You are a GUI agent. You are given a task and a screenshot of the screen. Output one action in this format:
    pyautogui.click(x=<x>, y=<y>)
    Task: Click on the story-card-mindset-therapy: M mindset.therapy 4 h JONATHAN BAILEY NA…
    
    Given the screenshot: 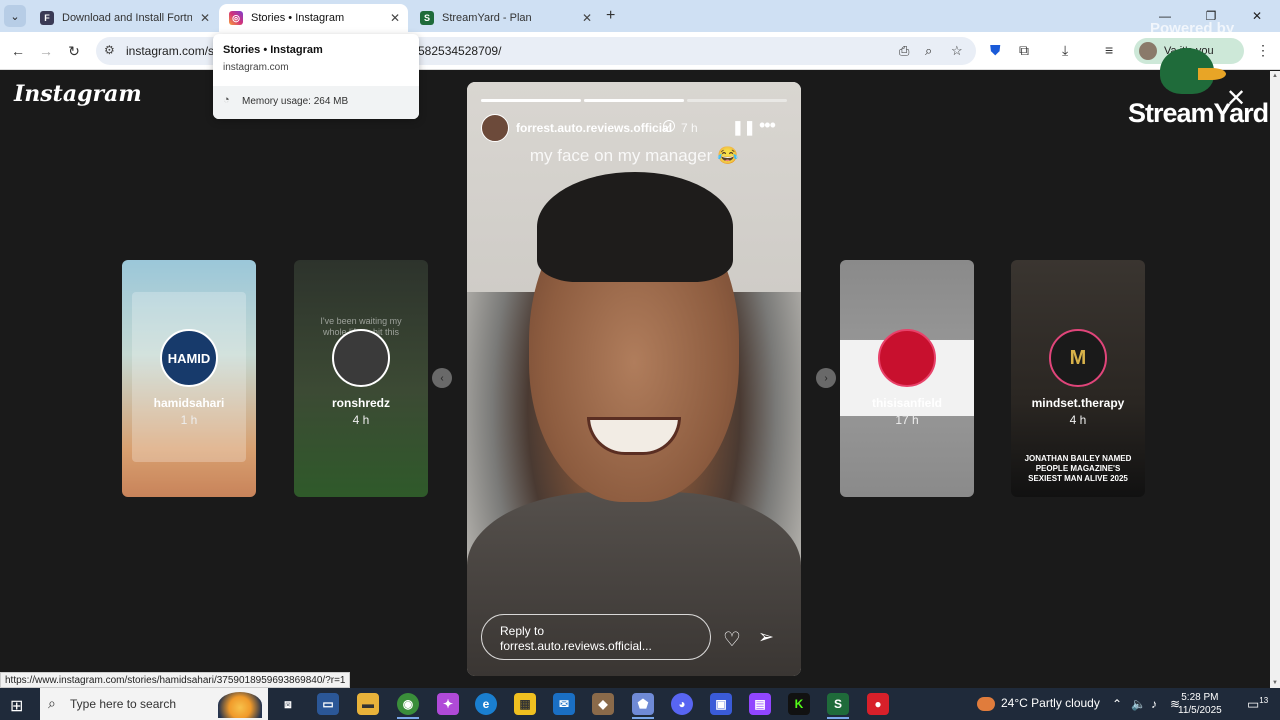 What is the action you would take?
    pyautogui.click(x=1078, y=378)
    